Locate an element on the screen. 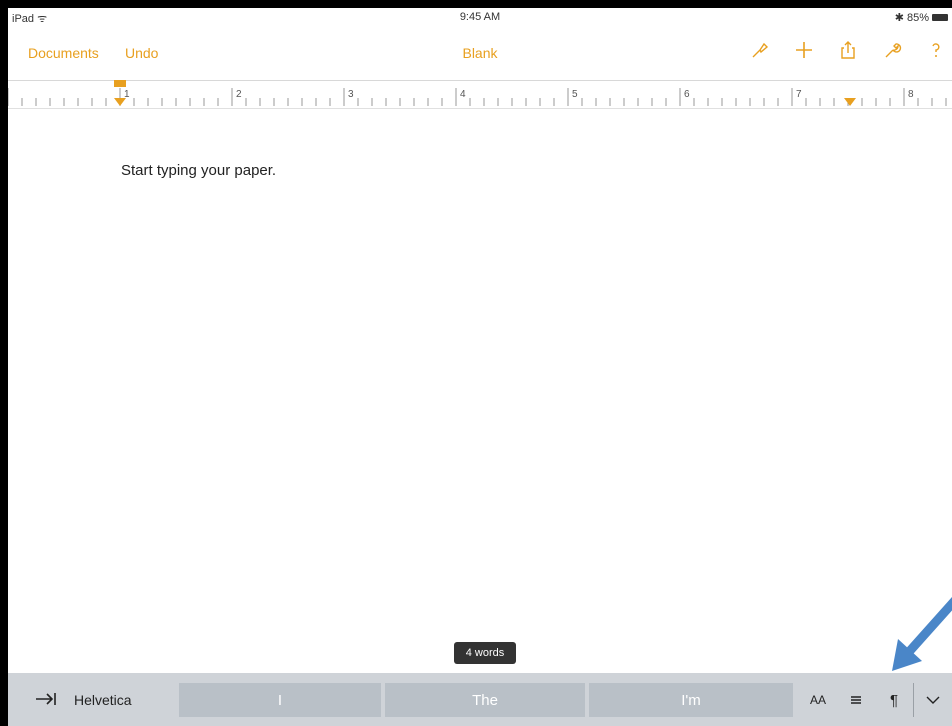 This screenshot has height=726, width=952. wrench-icon is located at coordinates (892, 50).